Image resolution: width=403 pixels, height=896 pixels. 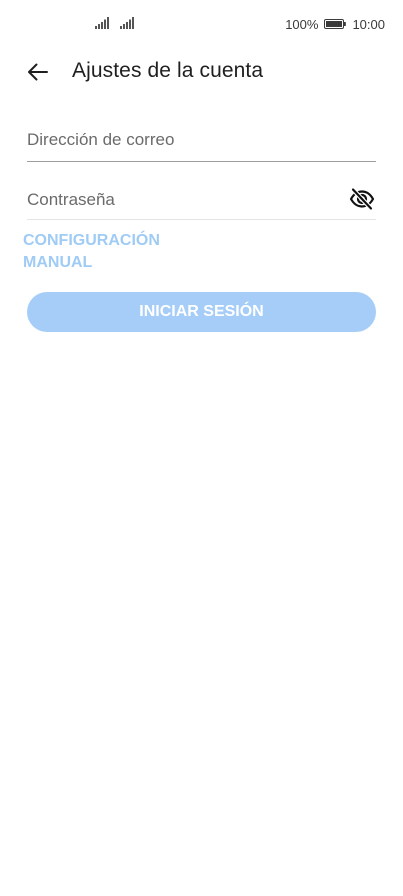 I want to click on back-button, so click(x=38, y=72).